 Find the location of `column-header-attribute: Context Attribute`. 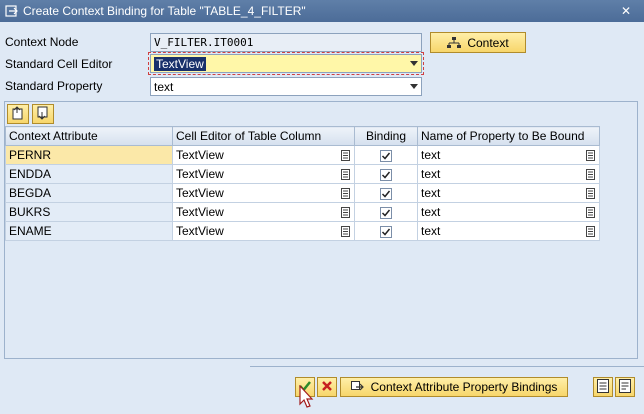

column-header-attribute: Context Attribute is located at coordinates (89, 136).